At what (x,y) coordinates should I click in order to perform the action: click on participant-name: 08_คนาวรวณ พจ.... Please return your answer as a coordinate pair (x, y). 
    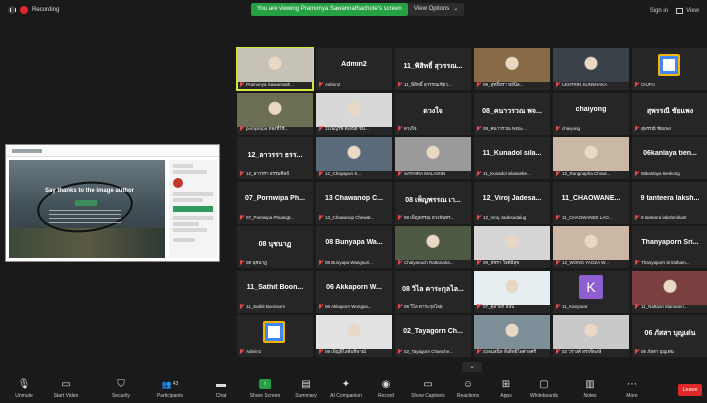
    Looking at the image, I should click on (512, 111).